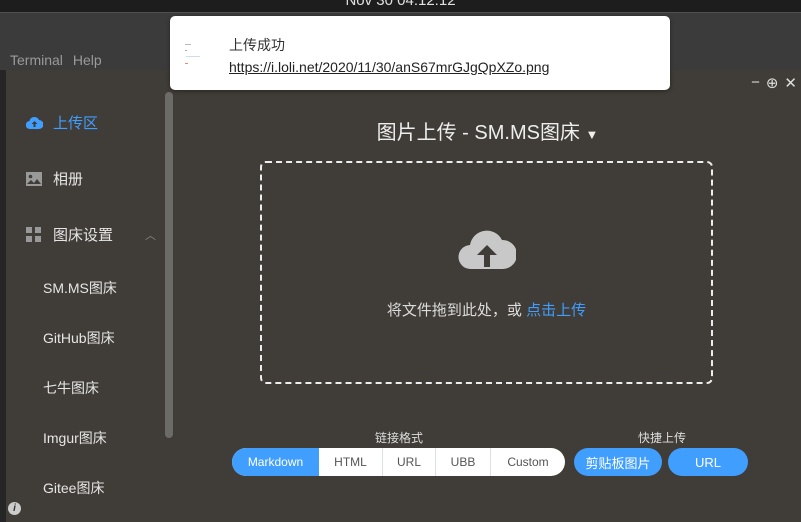 Image resolution: width=801 pixels, height=522 pixels. I want to click on window-controls: − ⊕ ✕, so click(774, 83).